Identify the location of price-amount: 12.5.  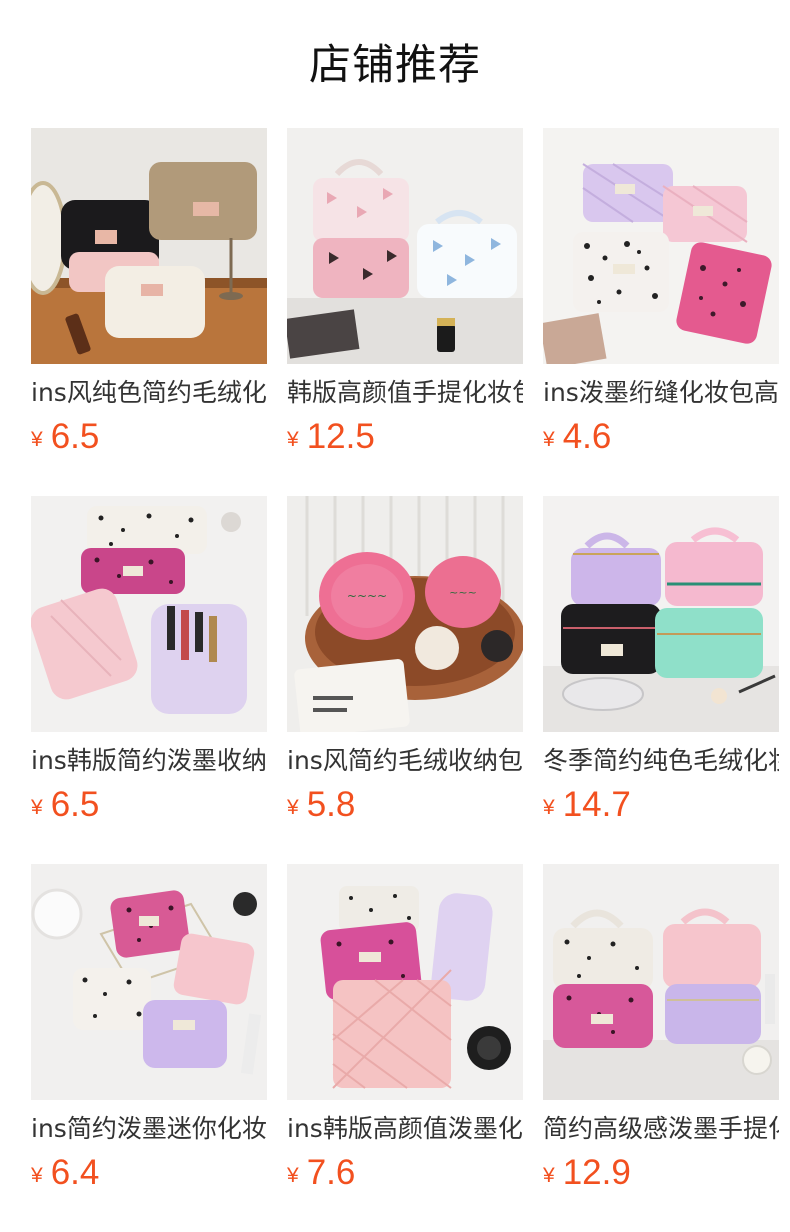
(340, 436).